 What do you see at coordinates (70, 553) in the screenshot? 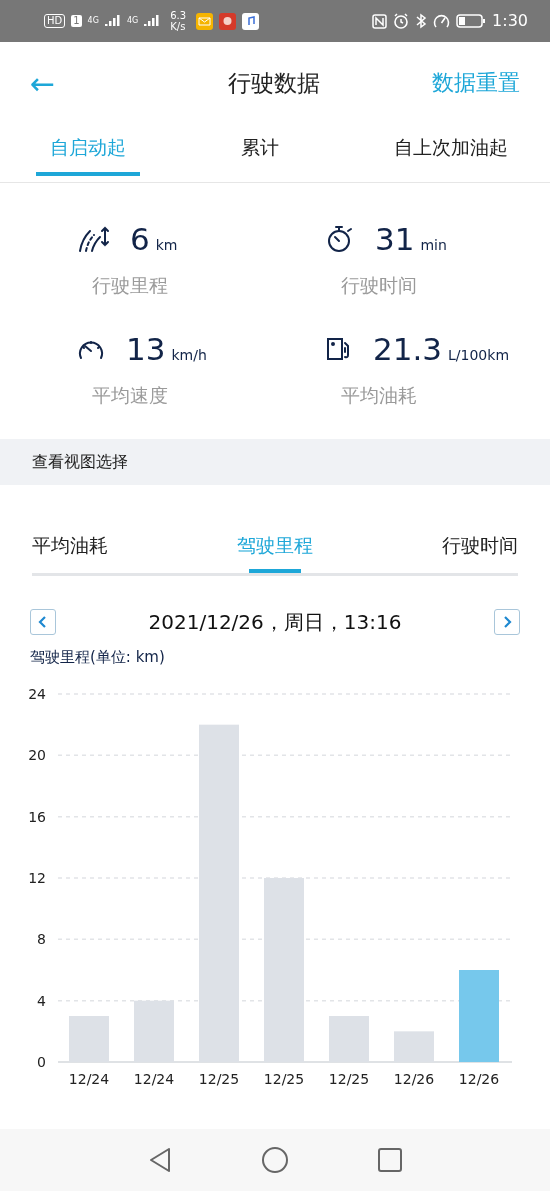
I see `chart-tab: 平均油耗` at bounding box center [70, 553].